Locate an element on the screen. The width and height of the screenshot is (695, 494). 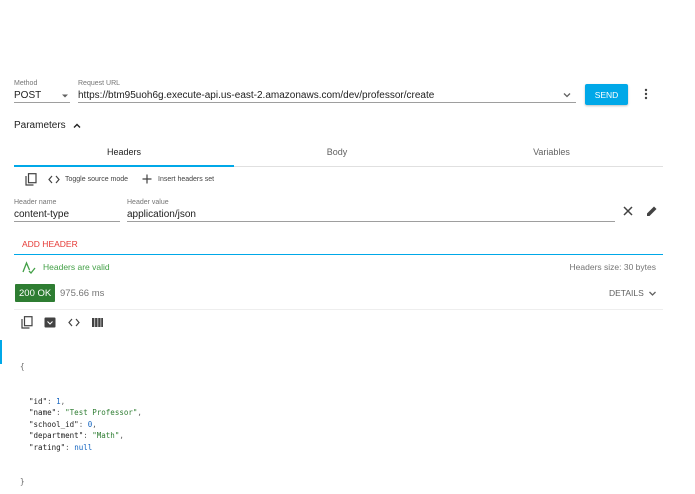
plus-icon is located at coordinates (147, 179).